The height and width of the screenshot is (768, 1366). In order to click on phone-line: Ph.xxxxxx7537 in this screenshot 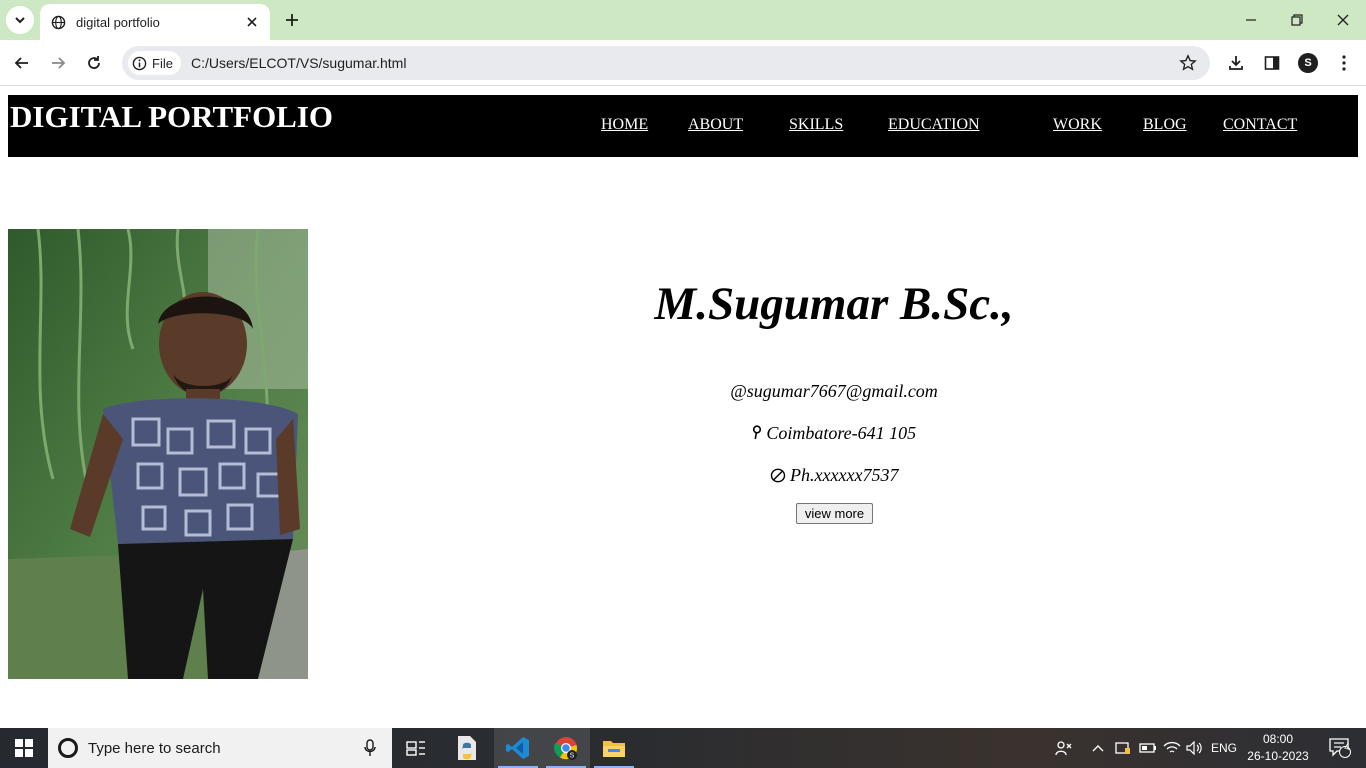, I will do `click(834, 475)`.